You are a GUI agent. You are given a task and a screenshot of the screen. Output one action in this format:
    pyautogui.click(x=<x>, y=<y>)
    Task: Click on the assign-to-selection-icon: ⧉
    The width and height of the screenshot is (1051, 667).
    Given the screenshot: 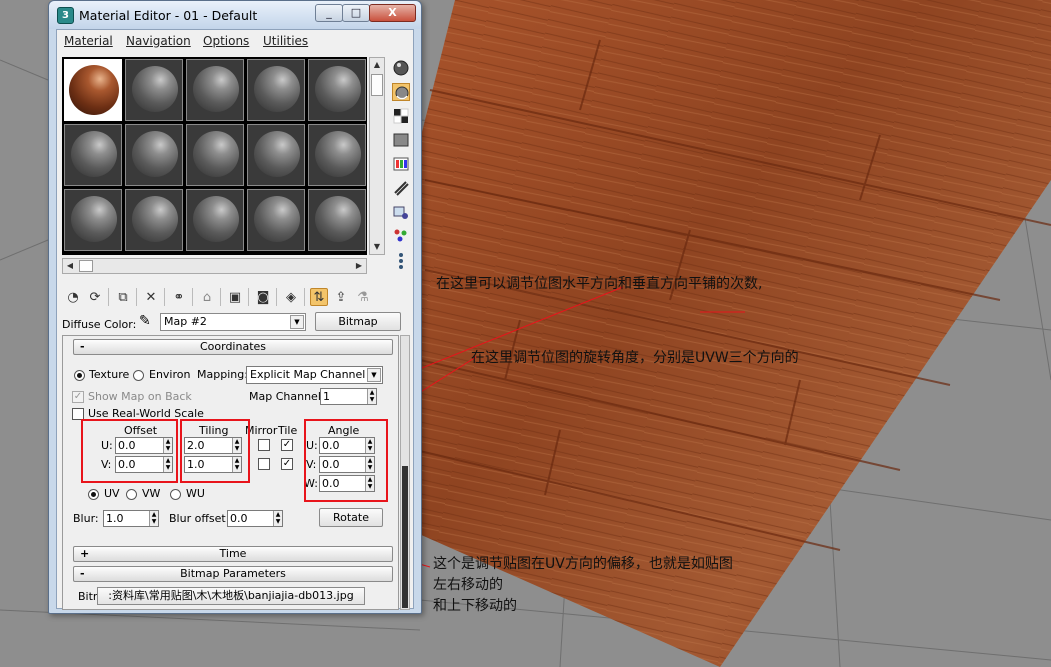 What is the action you would take?
    pyautogui.click(x=123, y=297)
    